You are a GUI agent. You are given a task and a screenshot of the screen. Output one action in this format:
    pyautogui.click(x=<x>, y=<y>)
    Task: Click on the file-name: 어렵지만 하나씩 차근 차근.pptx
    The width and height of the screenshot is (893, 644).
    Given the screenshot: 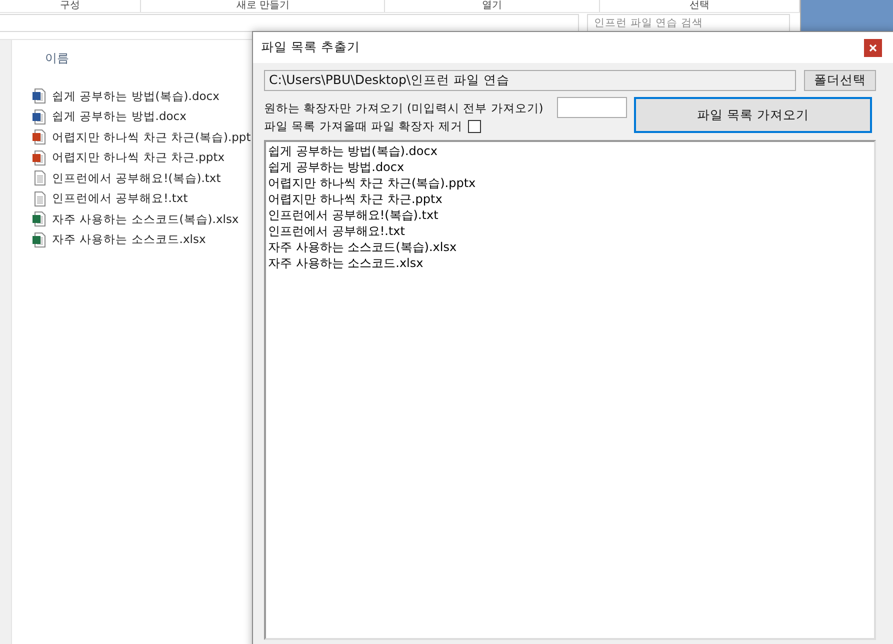 What is the action you would take?
    pyautogui.click(x=138, y=158)
    